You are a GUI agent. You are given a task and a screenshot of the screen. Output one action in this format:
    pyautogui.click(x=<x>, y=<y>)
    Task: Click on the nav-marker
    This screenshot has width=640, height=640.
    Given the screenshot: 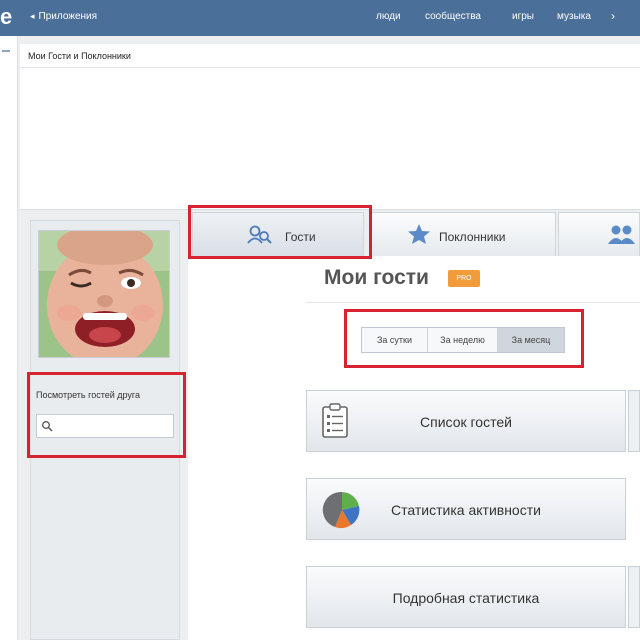 What is the action you would take?
    pyautogui.click(x=6, y=51)
    